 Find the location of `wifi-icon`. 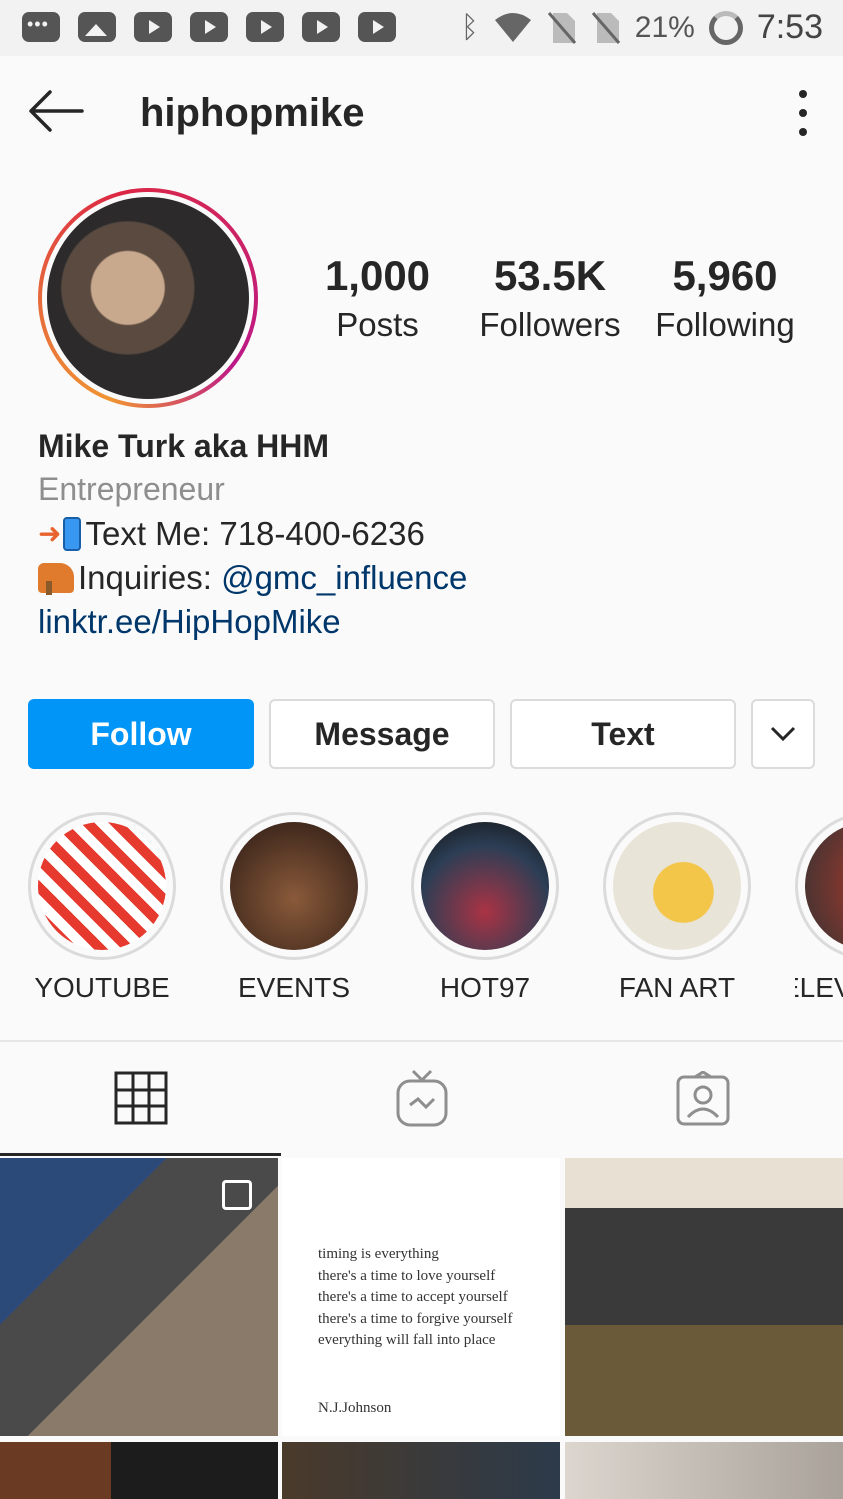

wifi-icon is located at coordinates (512, 27).